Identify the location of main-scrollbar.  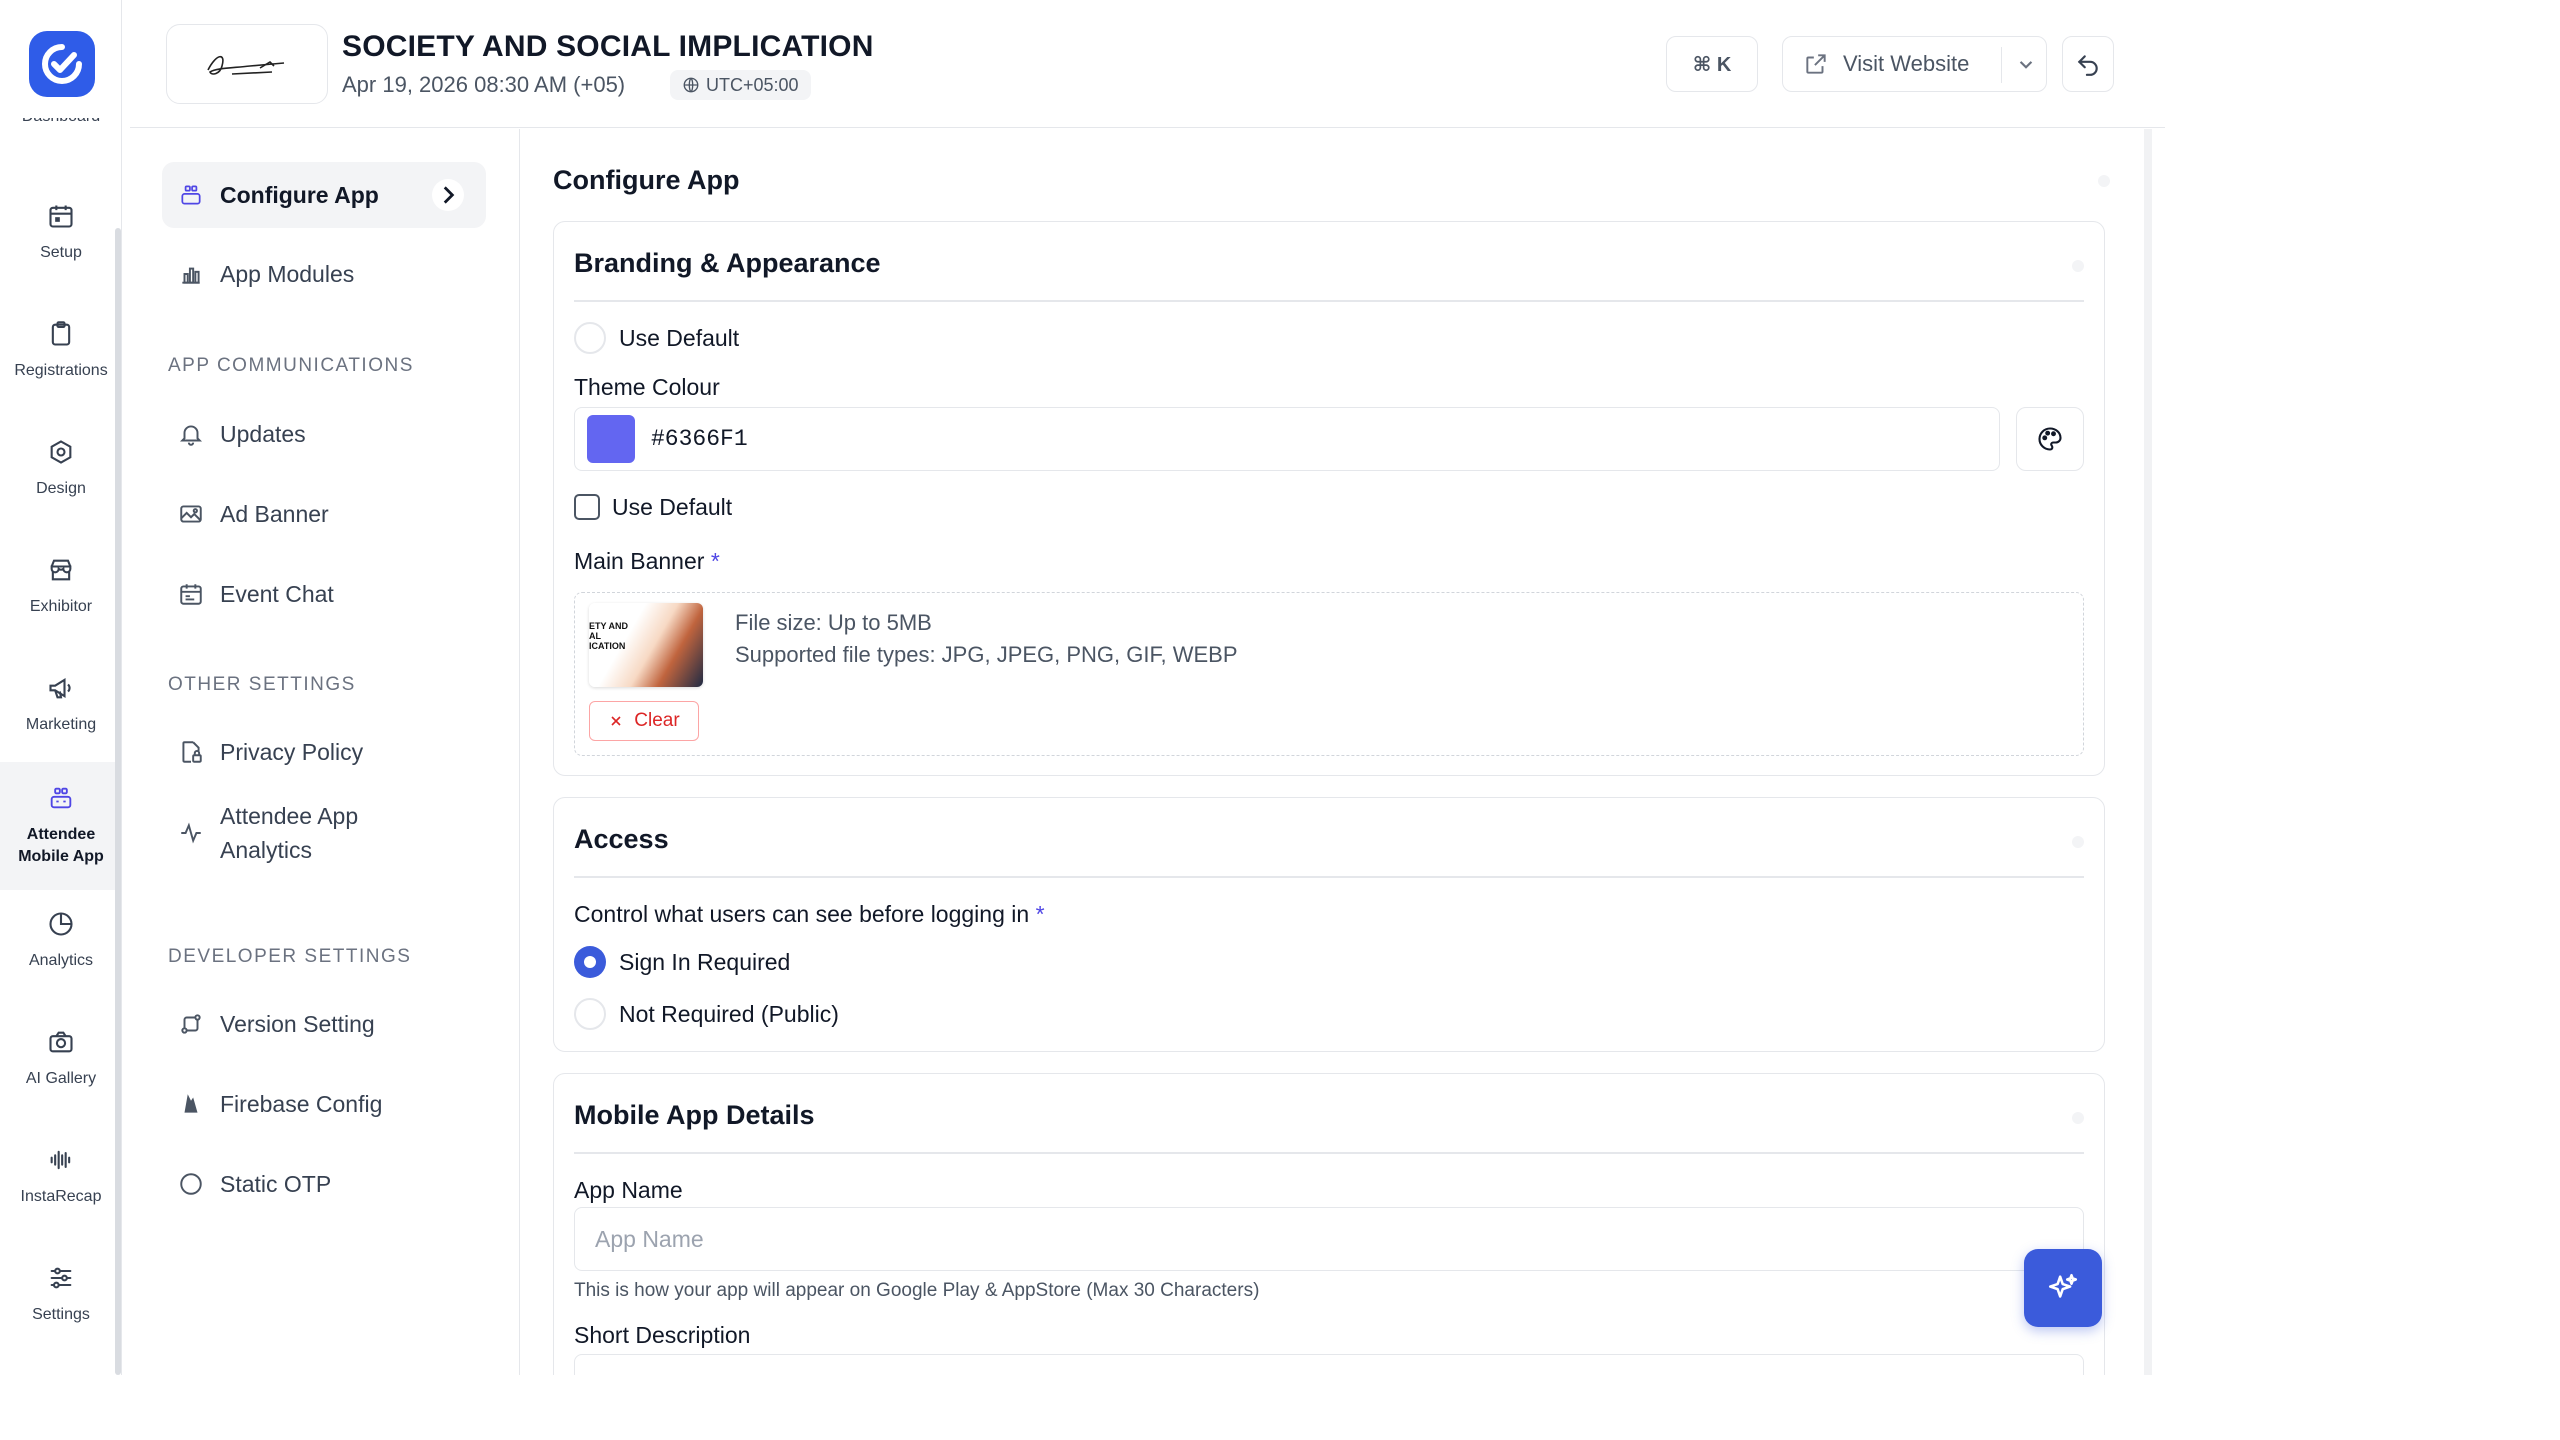
(2148, 752).